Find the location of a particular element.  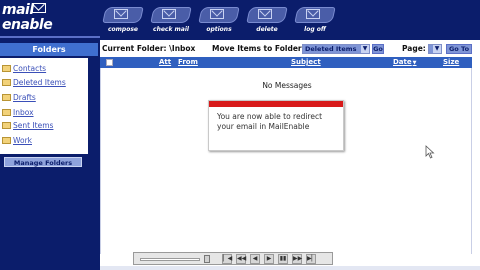

check-mail-icon is located at coordinates (169, 14).